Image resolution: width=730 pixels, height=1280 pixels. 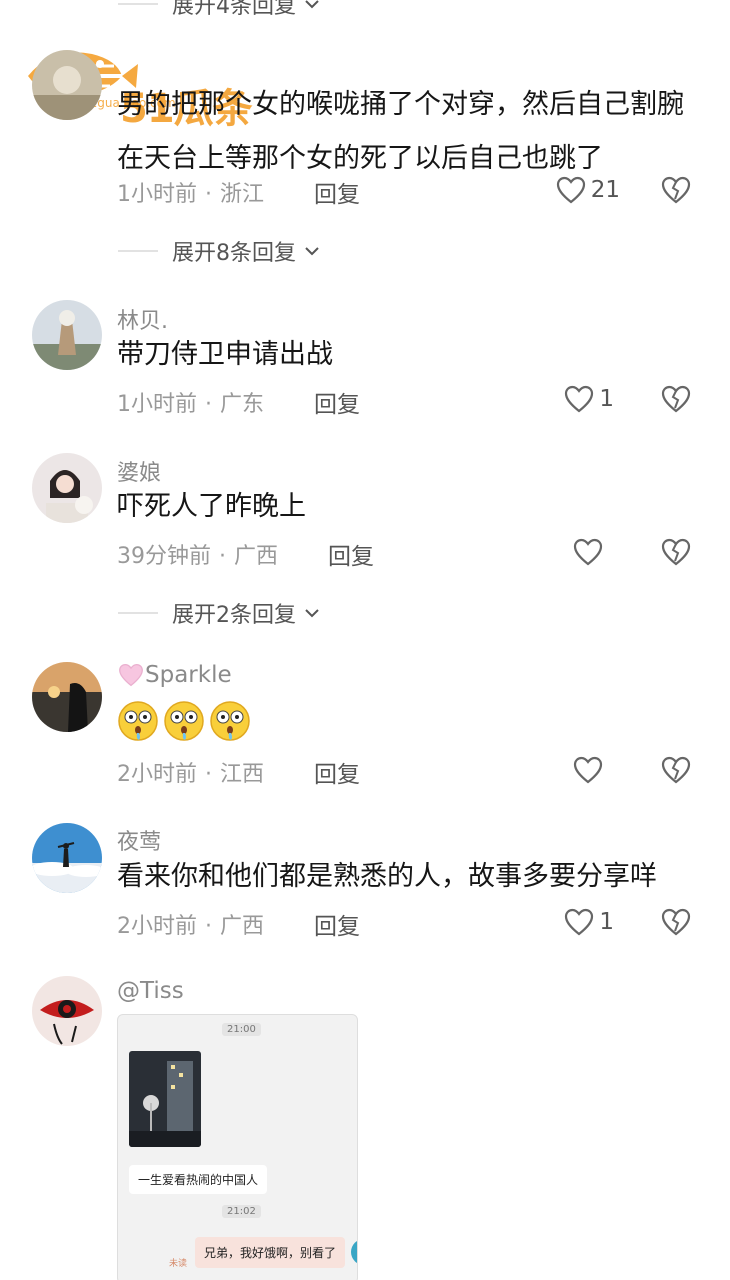 I want to click on chat-bubble-incoming: 一生爱看热闹的中国人, so click(x=198, y=1179).